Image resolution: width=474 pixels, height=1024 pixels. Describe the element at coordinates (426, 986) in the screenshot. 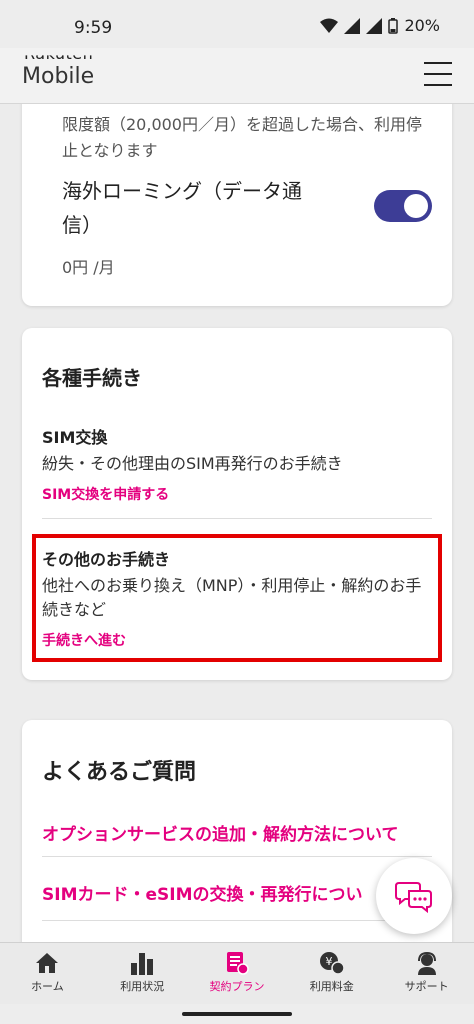

I see `nav-label-support: サポート` at that location.